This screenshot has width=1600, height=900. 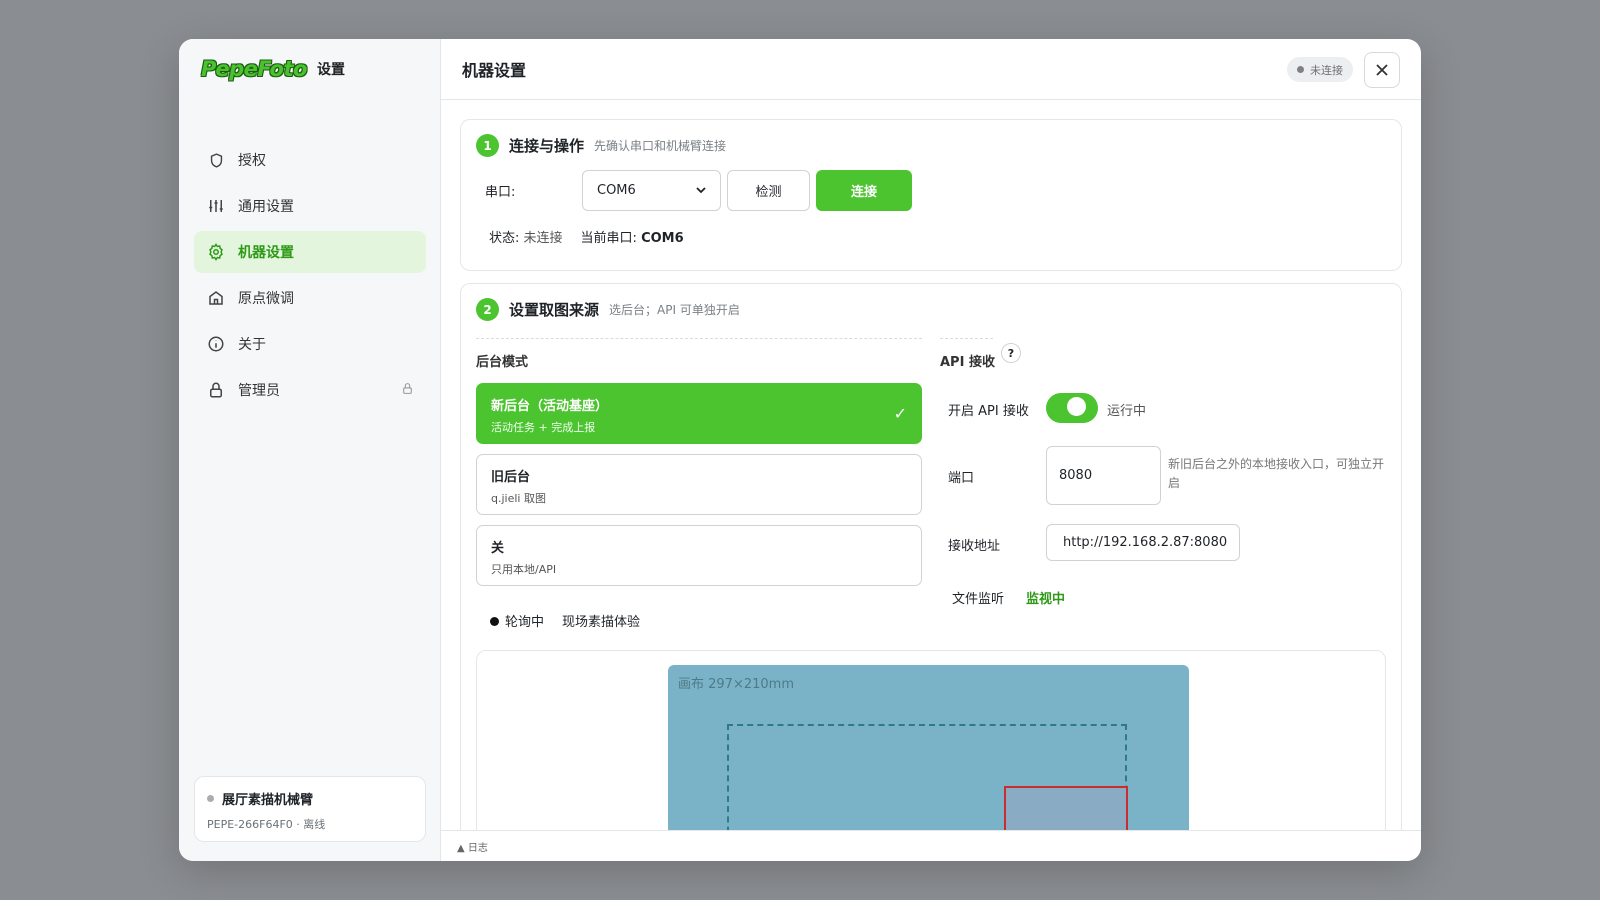 What do you see at coordinates (1046, 599) in the screenshot?
I see `file-watch-status: 监视中` at bounding box center [1046, 599].